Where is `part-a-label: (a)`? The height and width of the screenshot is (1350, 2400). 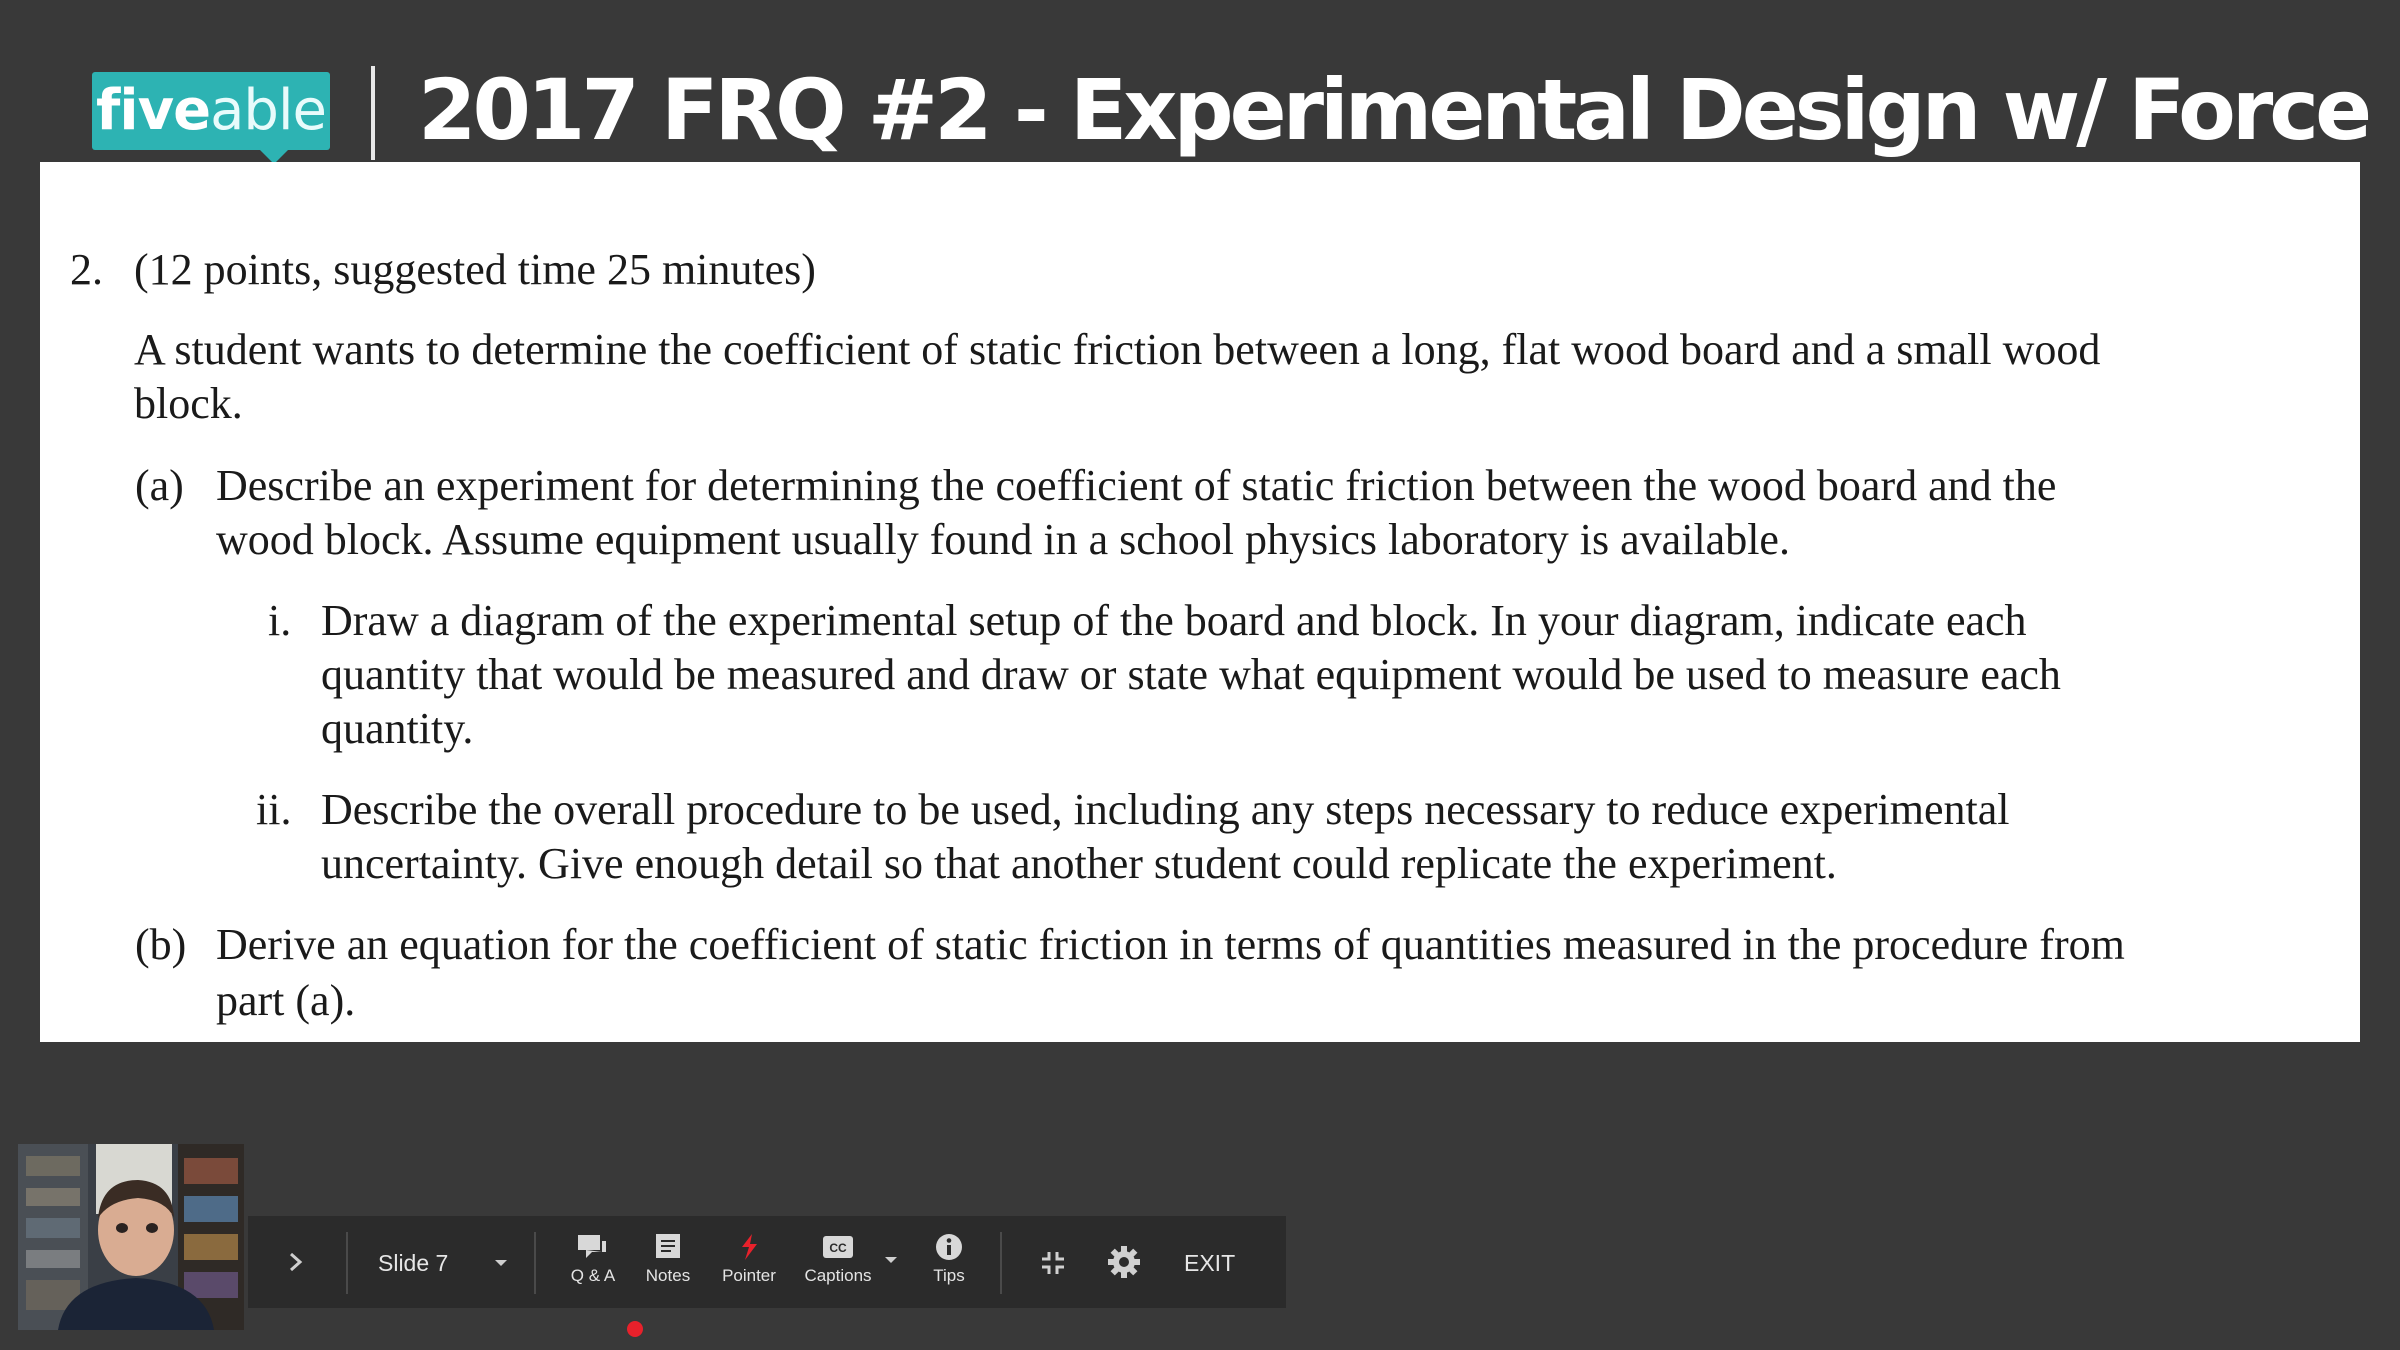 part-a-label: (a) is located at coordinates (159, 485).